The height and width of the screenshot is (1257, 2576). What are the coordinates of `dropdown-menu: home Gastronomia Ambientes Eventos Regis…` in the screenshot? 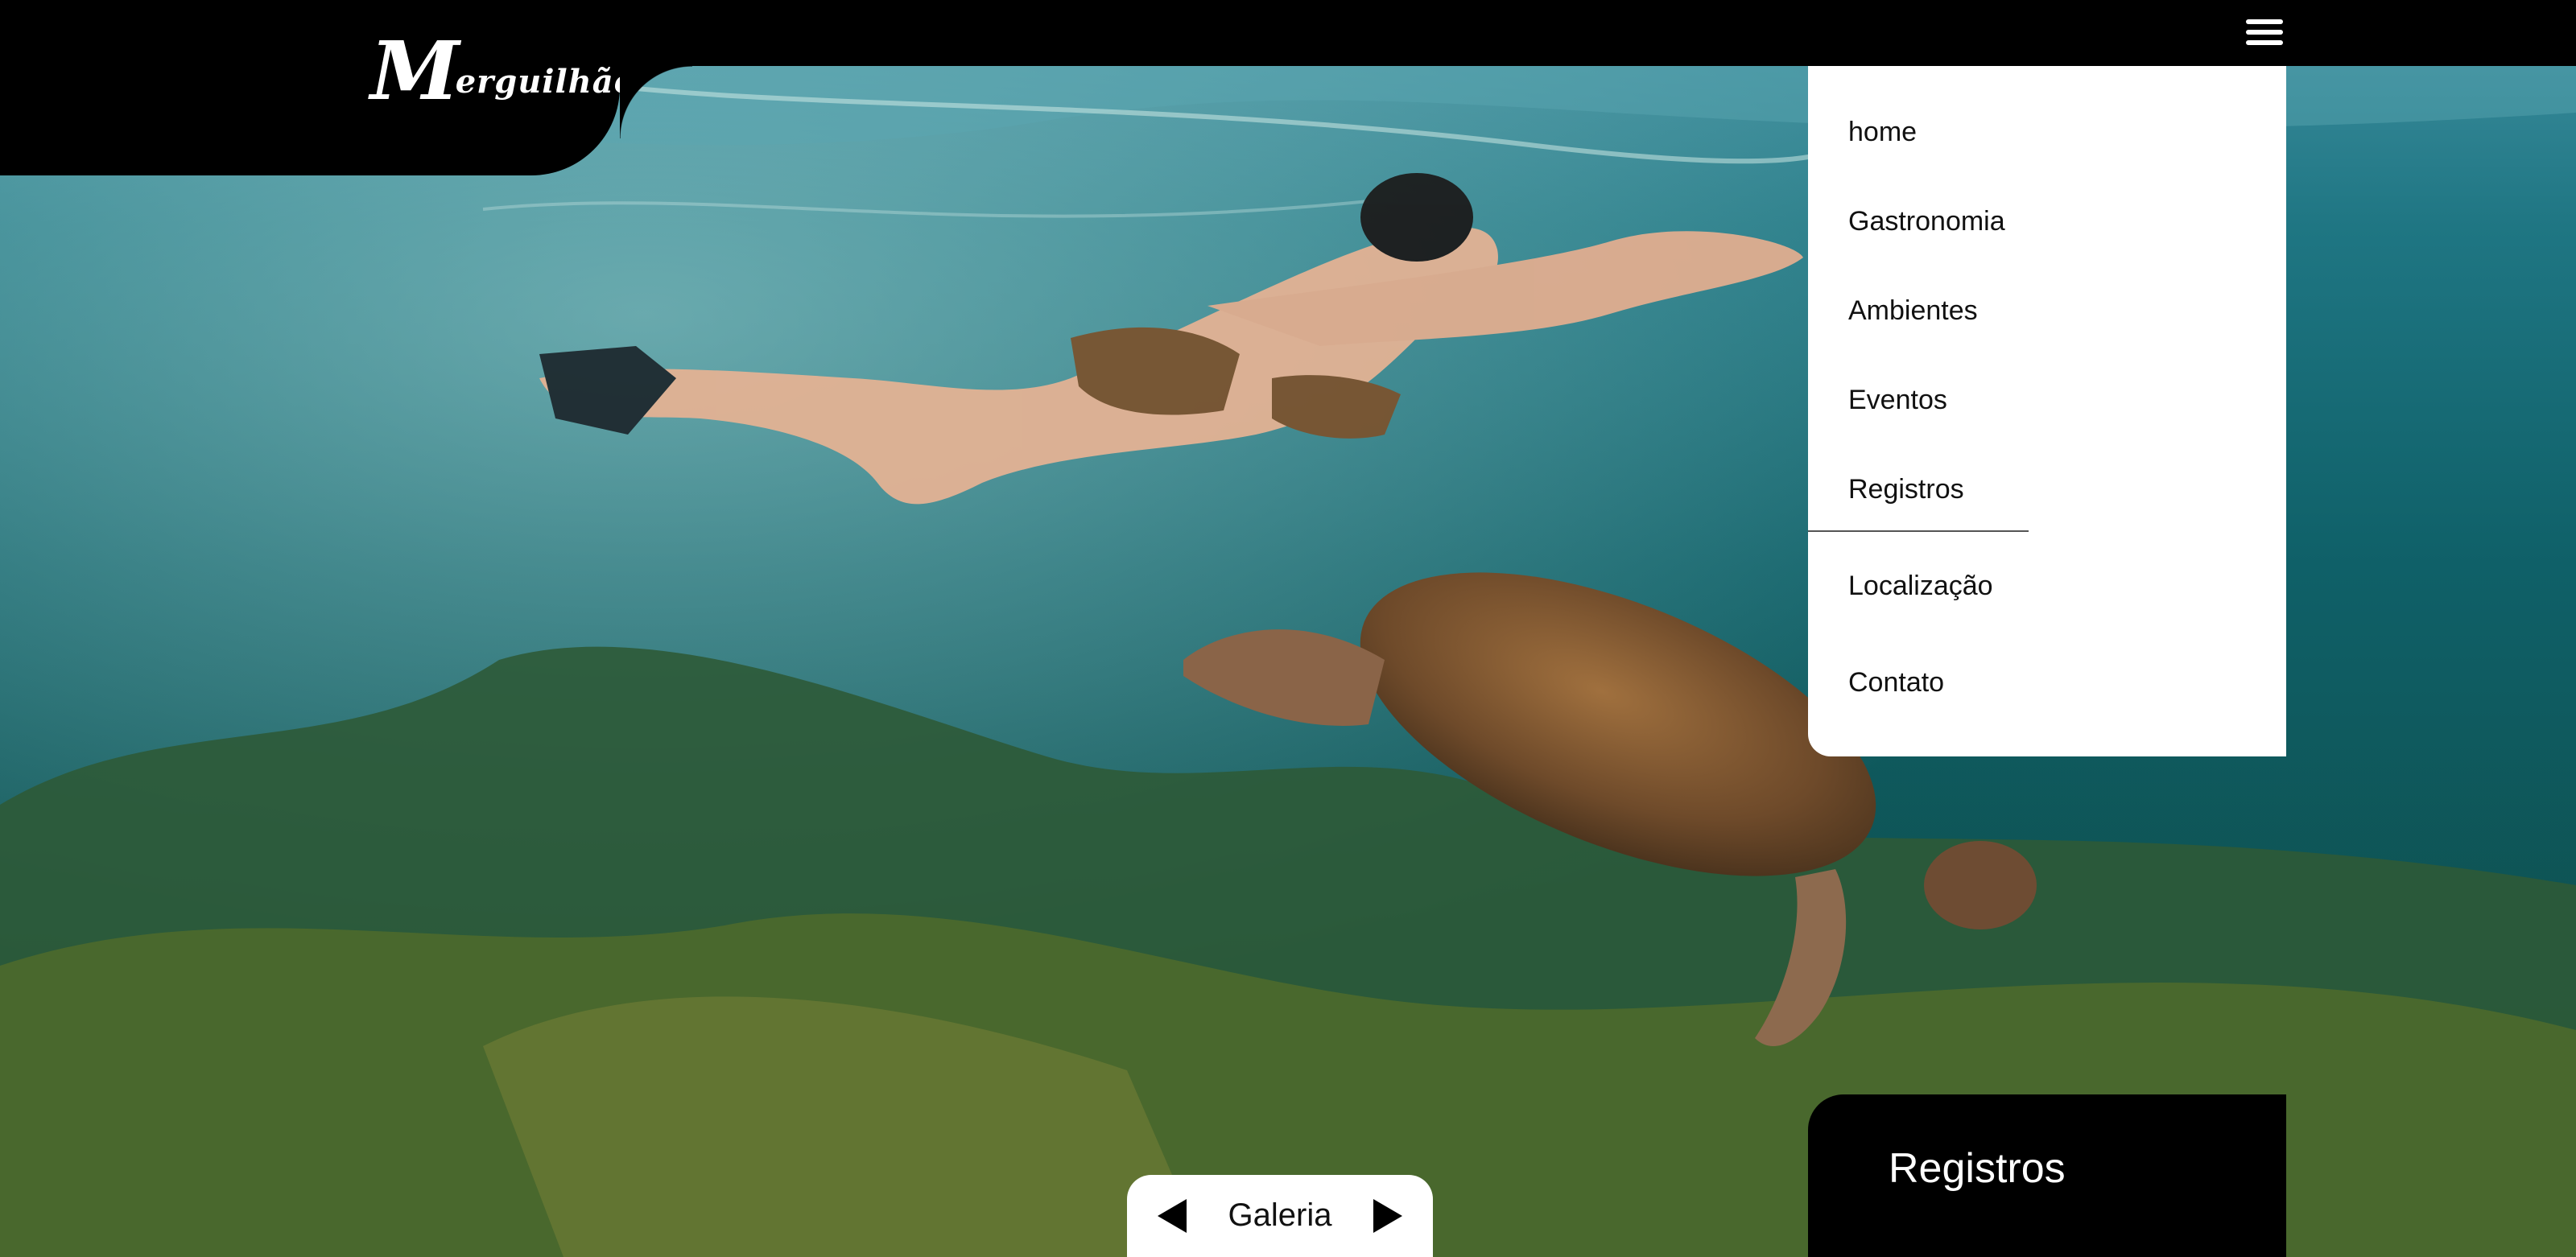 It's located at (2047, 411).